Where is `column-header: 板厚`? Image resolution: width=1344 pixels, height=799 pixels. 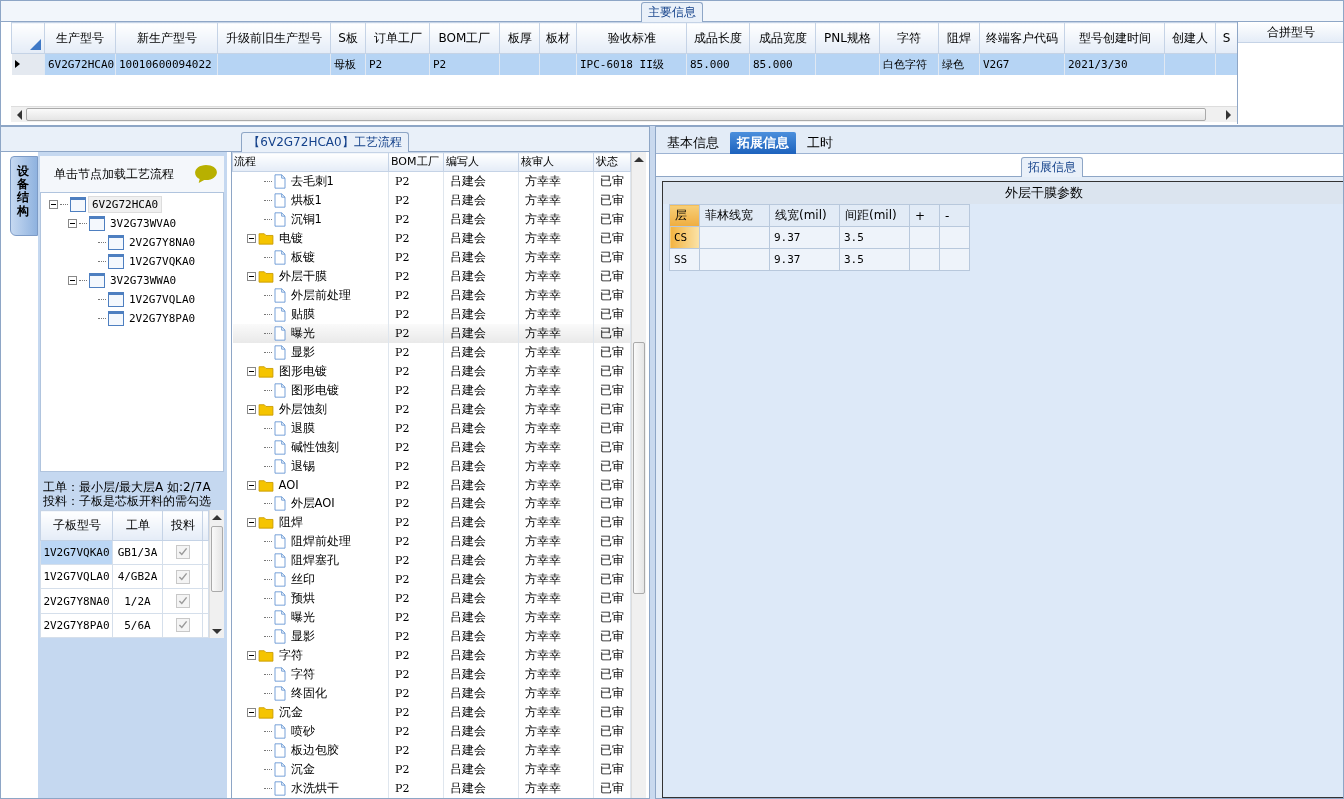
column-header: 板厚 is located at coordinates (519, 38).